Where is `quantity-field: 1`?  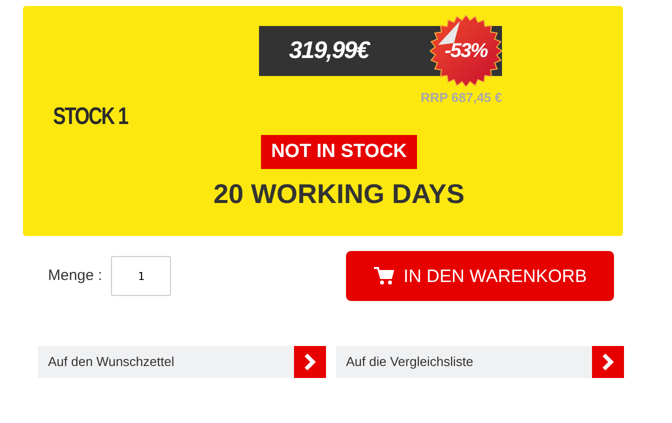 quantity-field: 1 is located at coordinates (141, 276).